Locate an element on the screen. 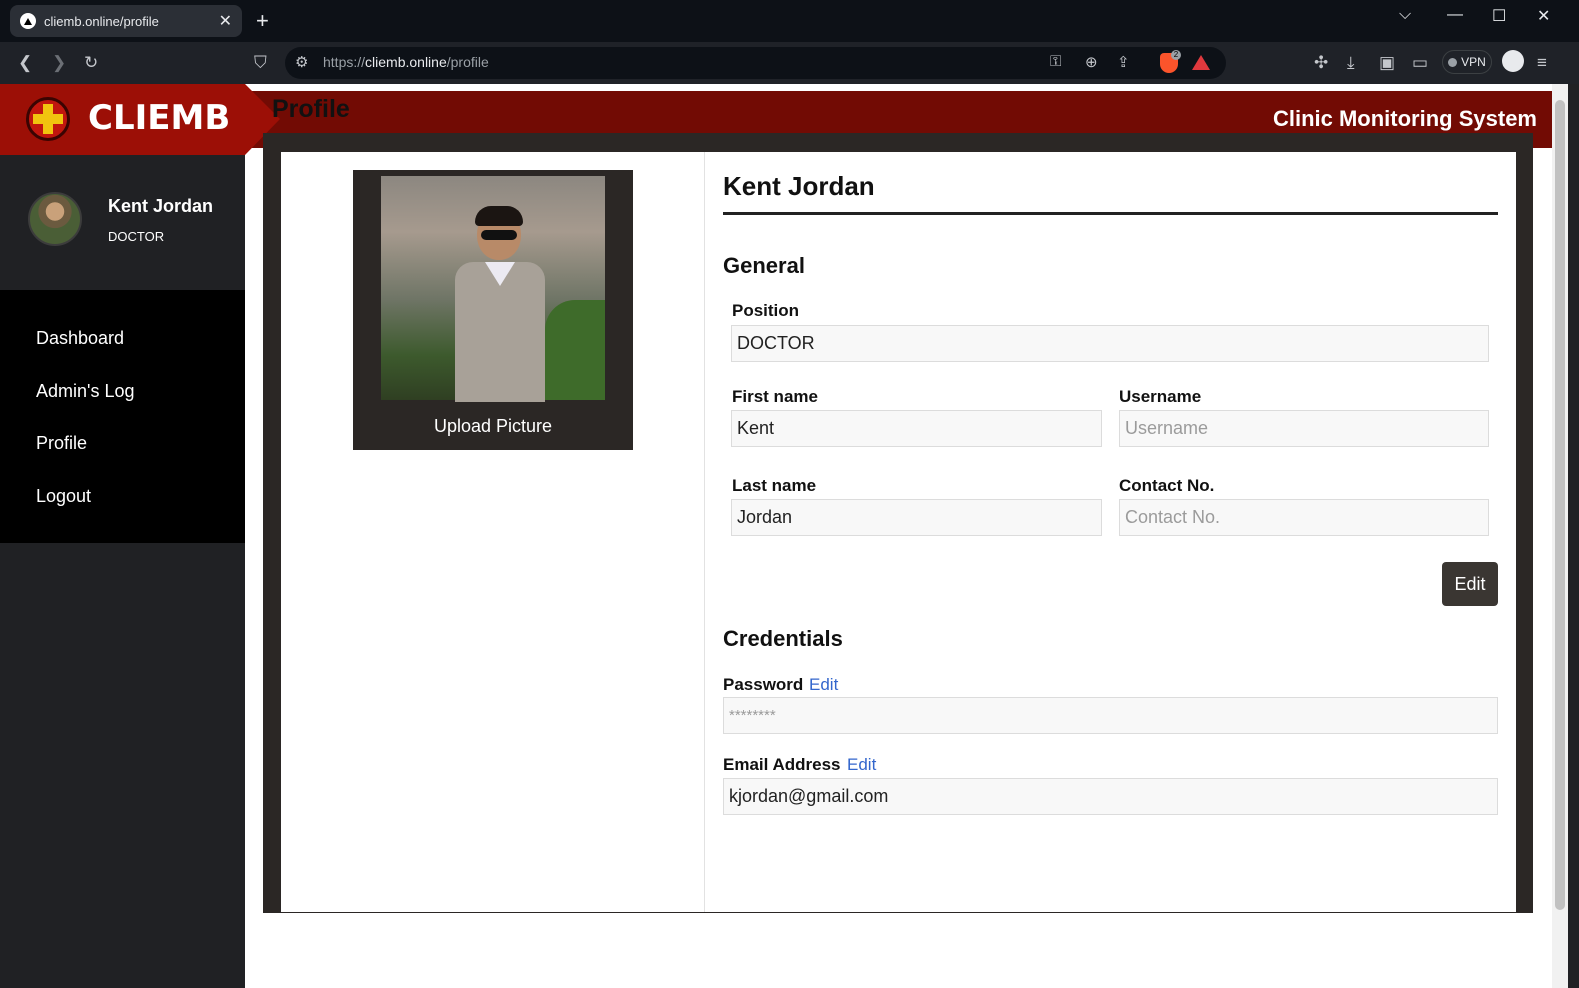  sidebar-user-name: Kent Jordan is located at coordinates (161, 206).